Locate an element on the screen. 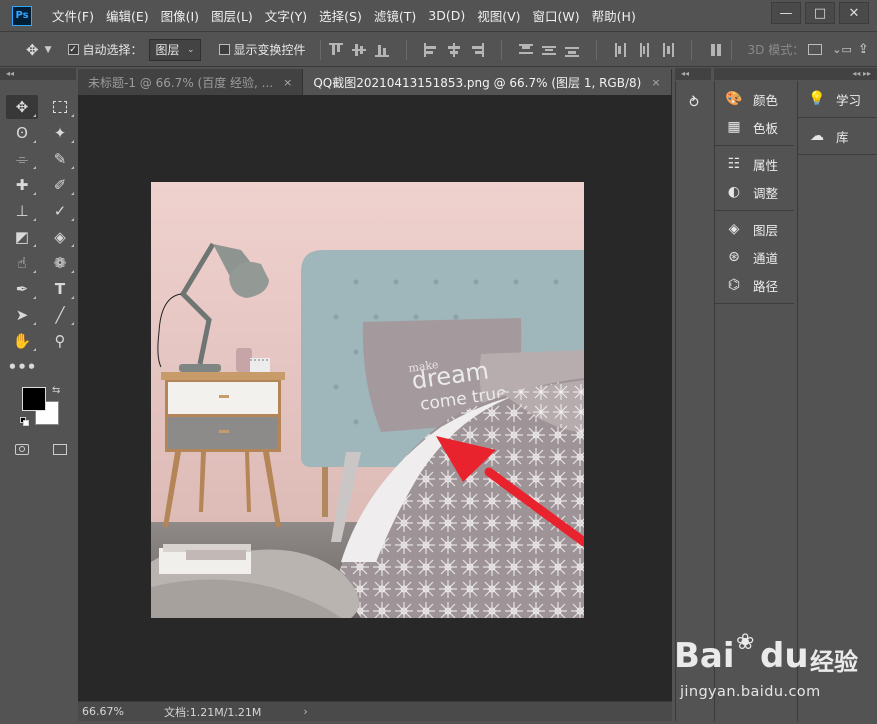 This screenshot has width=877, height=724. menu-file: 文件(F) is located at coordinates (73, 15).